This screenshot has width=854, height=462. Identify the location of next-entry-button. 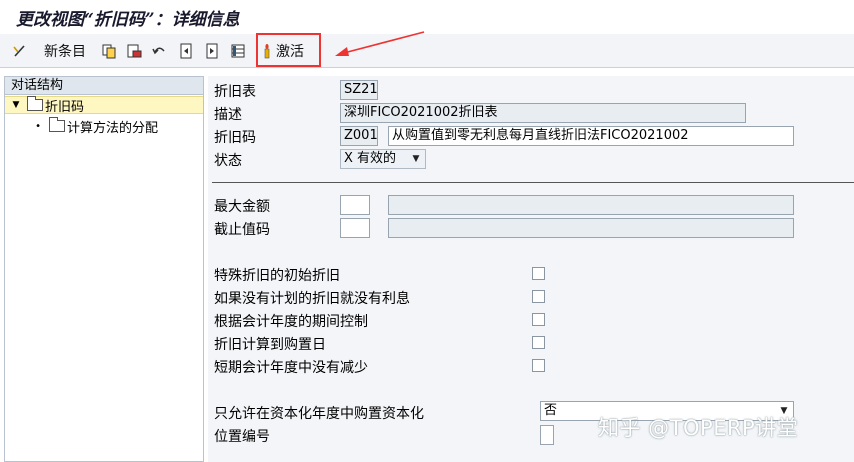
(212, 51).